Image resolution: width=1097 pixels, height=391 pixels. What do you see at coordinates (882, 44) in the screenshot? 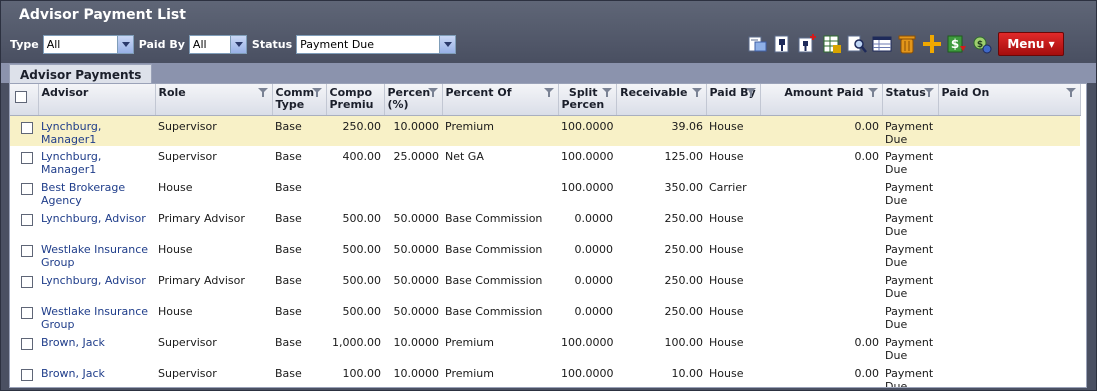
I see `columns-icon` at bounding box center [882, 44].